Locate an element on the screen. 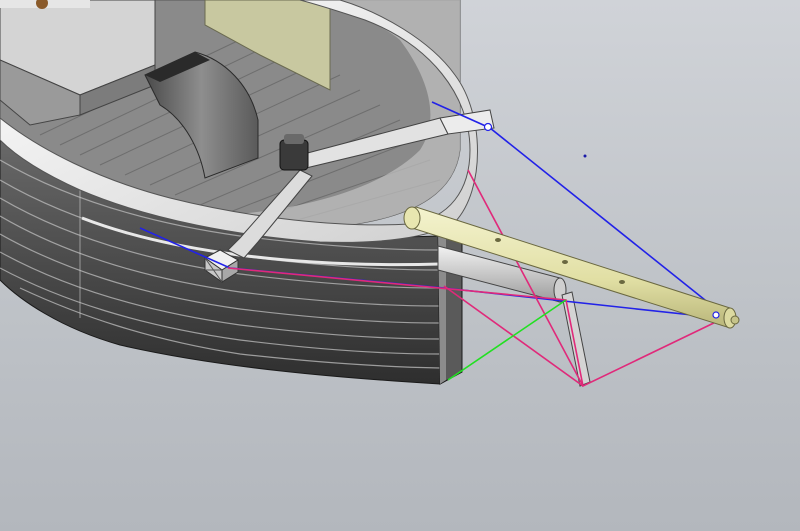 This screenshot has width=800, height=531. bollard-icon is located at coordinates (294, 152).